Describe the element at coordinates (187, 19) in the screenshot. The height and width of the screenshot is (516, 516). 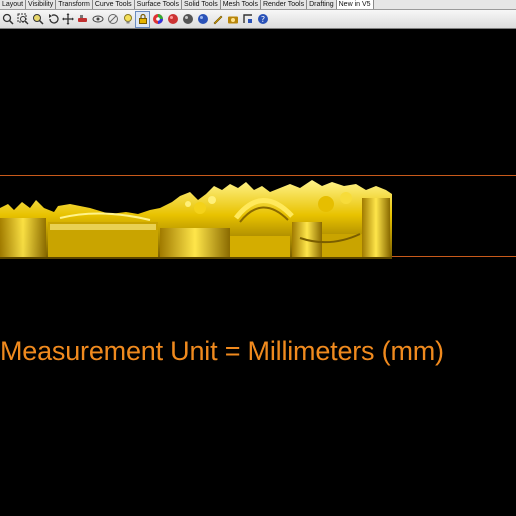
I see `shaded-sphere-icon` at that location.